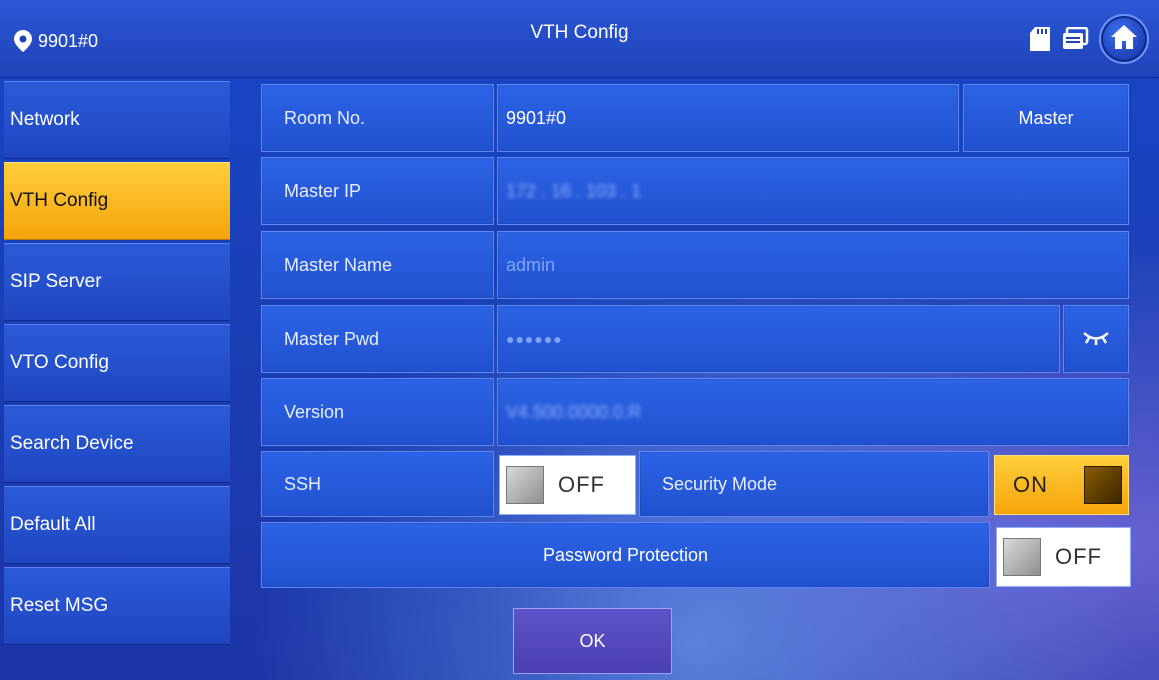 Image resolution: width=1159 pixels, height=680 pixels. I want to click on master-pwd-value: ●●●●●●, so click(534, 339).